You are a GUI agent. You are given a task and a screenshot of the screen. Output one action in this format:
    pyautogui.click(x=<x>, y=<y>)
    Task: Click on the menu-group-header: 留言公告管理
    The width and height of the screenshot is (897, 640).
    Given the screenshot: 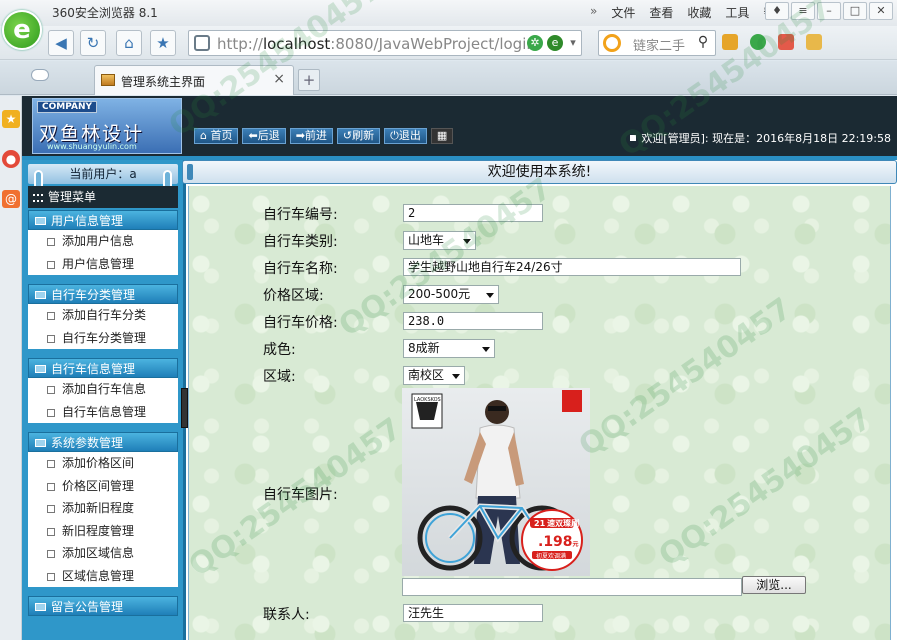 What is the action you would take?
    pyautogui.click(x=103, y=606)
    